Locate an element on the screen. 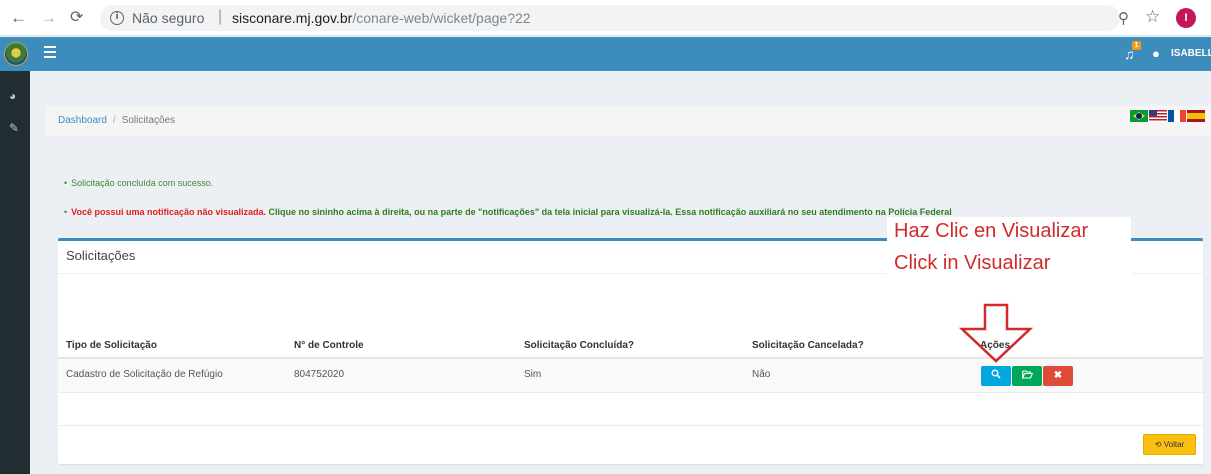 The image size is (1211, 474). undo-icon: ⟲ is located at coordinates (1158, 444).